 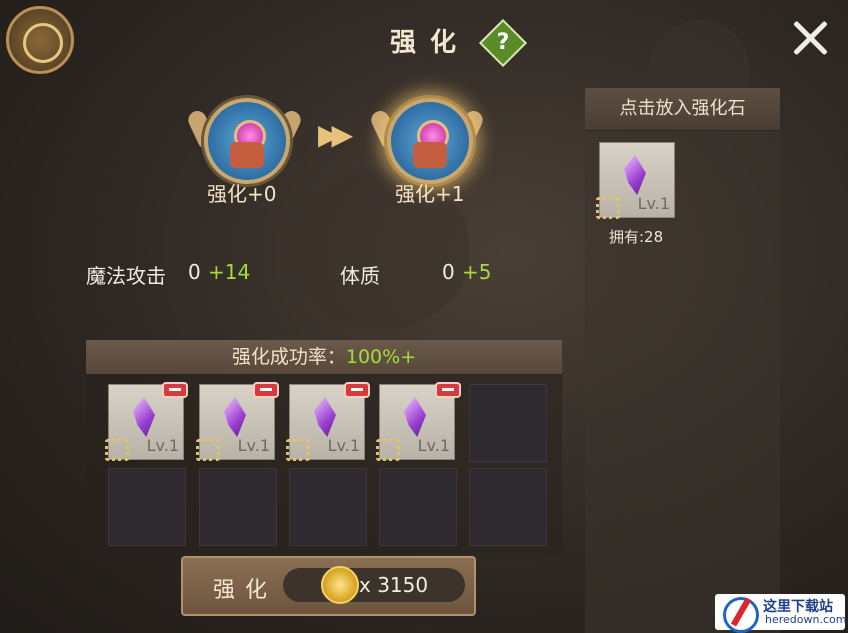 What do you see at coordinates (245, 590) in the screenshot?
I see `enhance-button-label: 强化` at bounding box center [245, 590].